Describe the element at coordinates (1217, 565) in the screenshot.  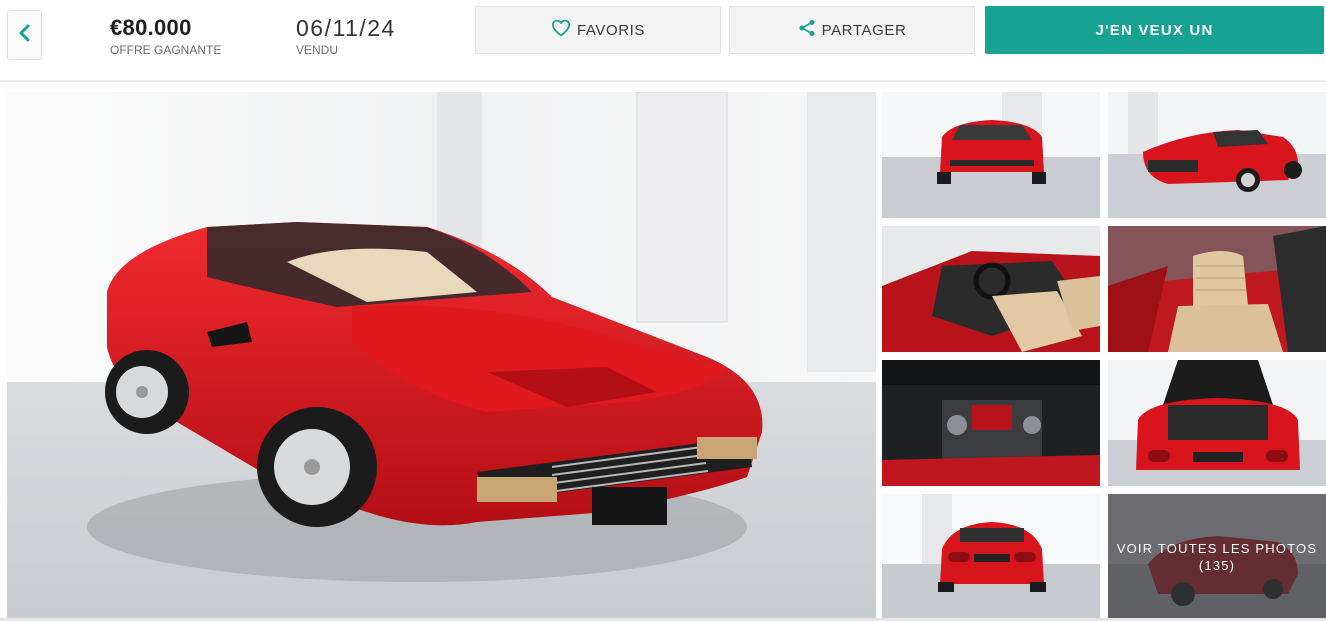
I see `photo-count: (135)` at that location.